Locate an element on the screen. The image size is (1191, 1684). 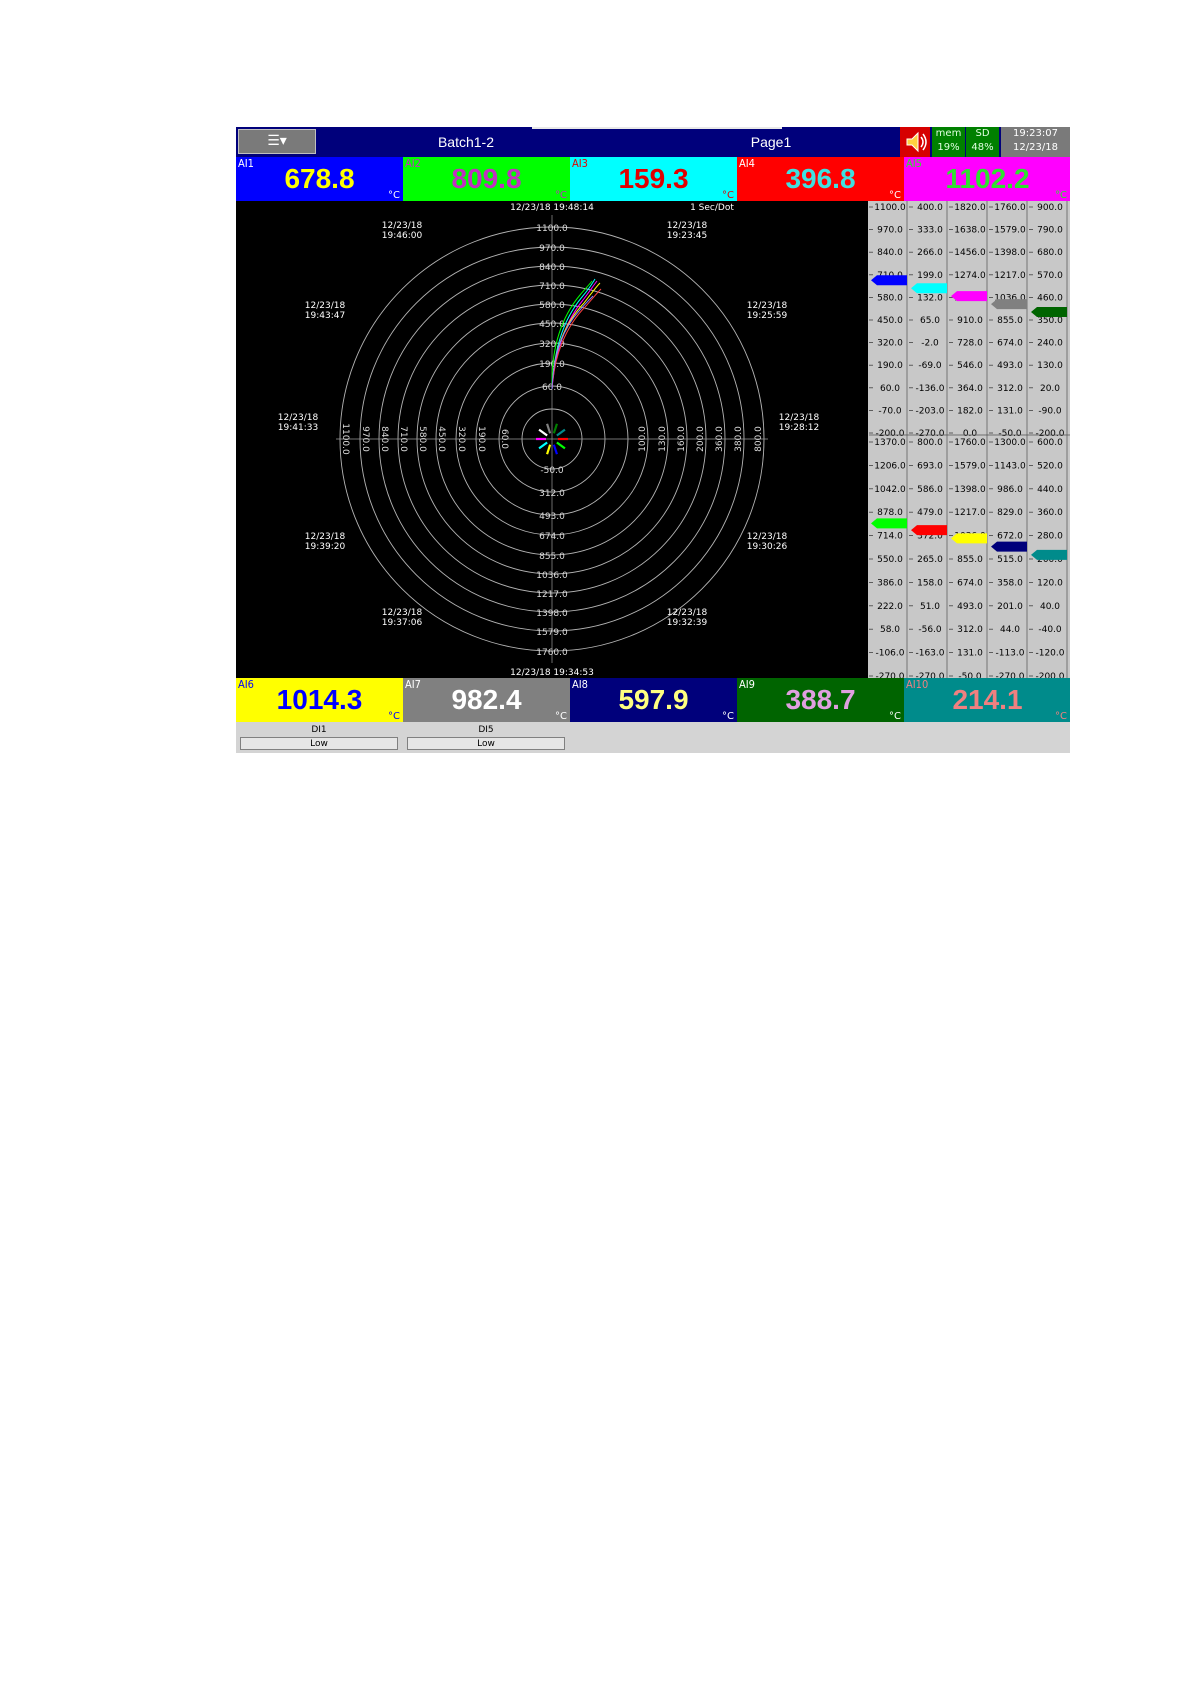
scale-label: 358.0 is located at coordinates (1010, 583).